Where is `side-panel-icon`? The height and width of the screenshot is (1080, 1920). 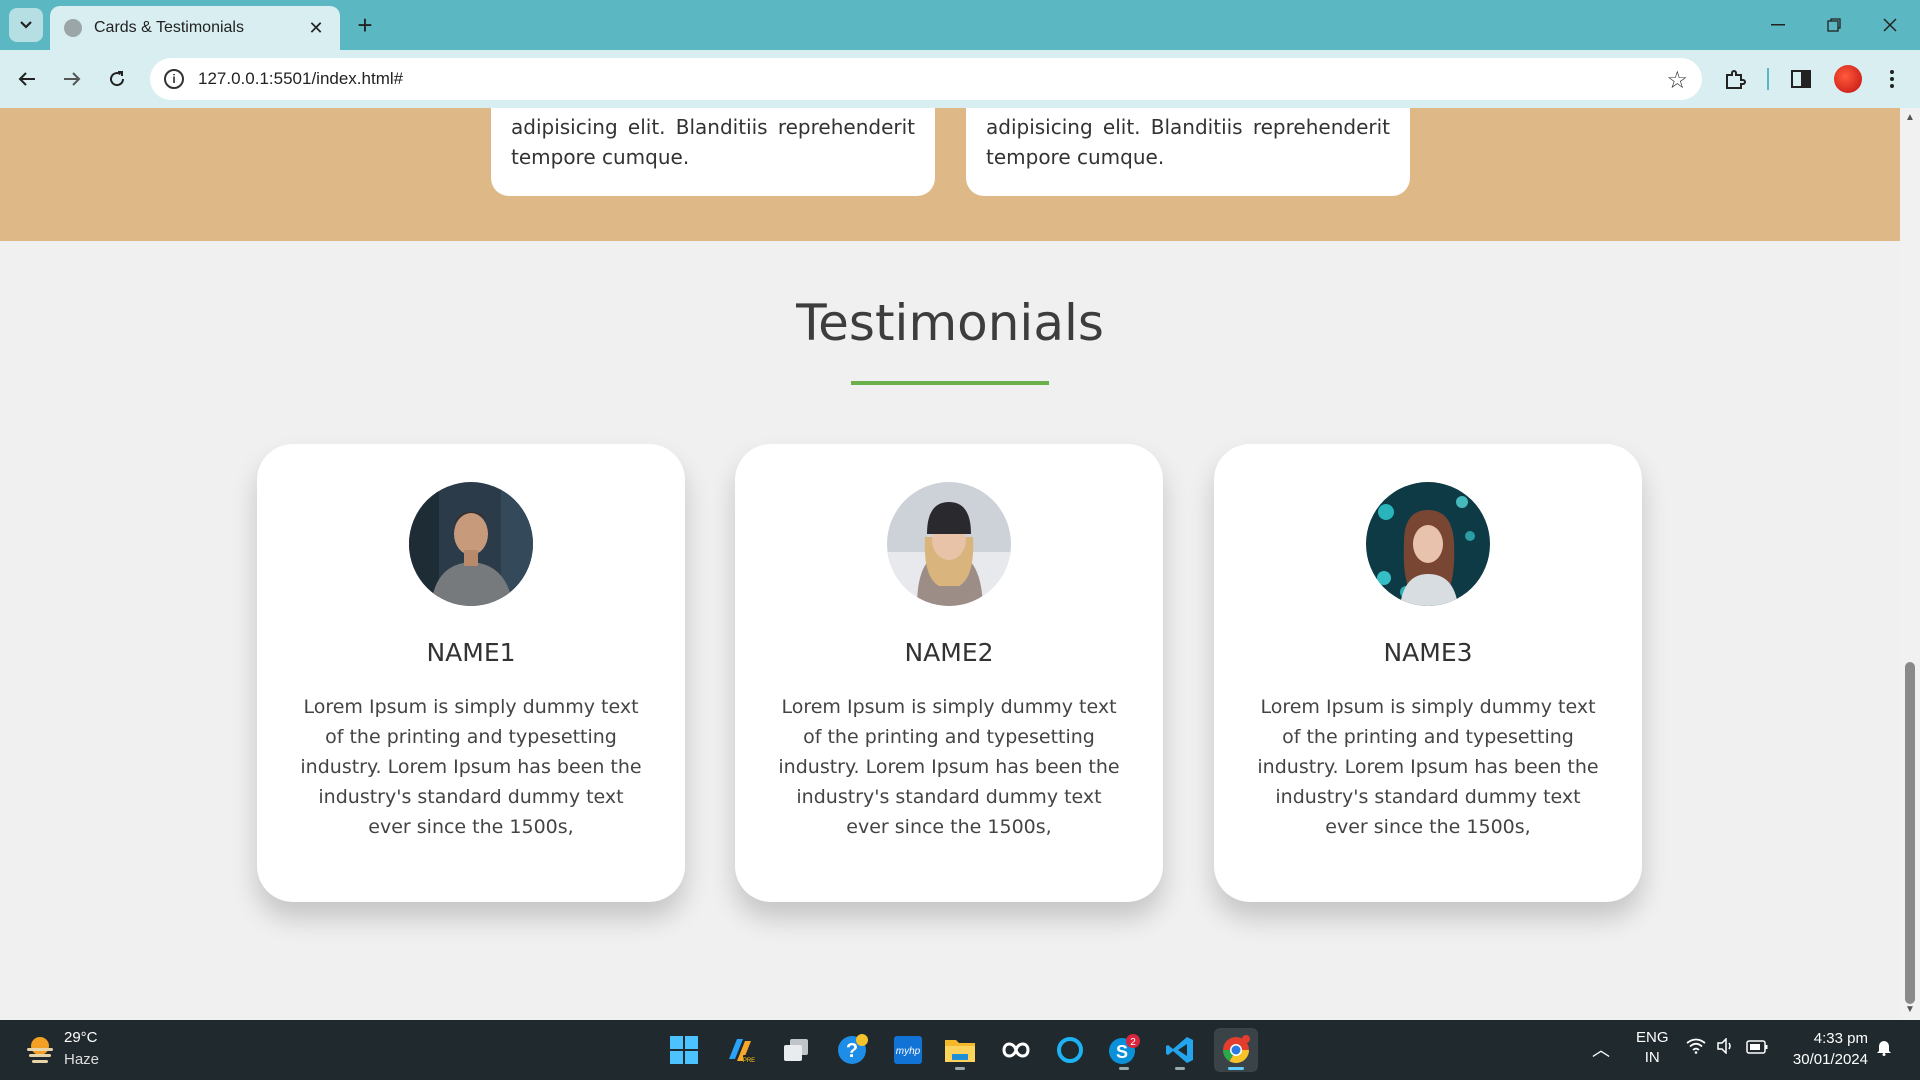 side-panel-icon is located at coordinates (1801, 79).